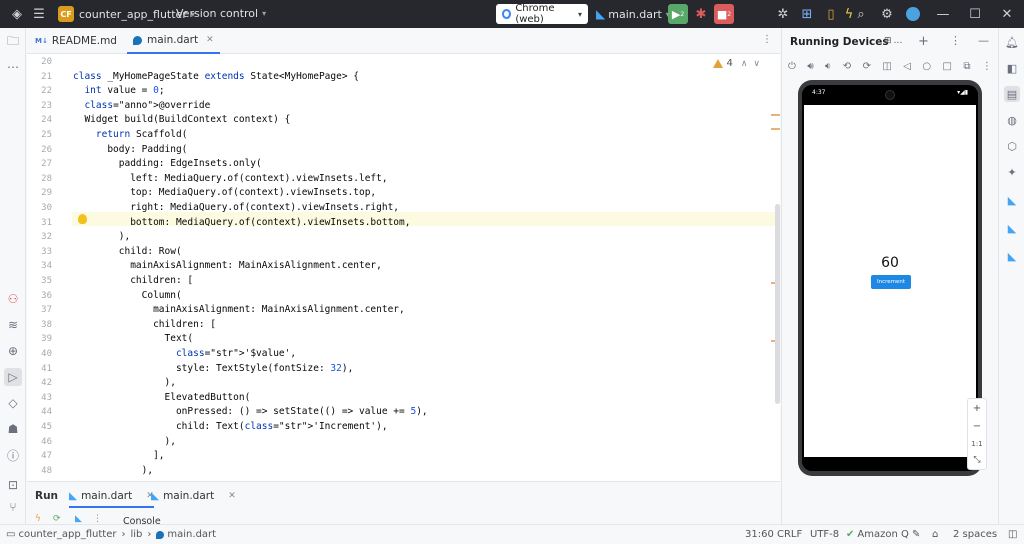 The height and width of the screenshot is (544, 1024). I want to click on terminal-icon: ⊡, so click(13, 485).